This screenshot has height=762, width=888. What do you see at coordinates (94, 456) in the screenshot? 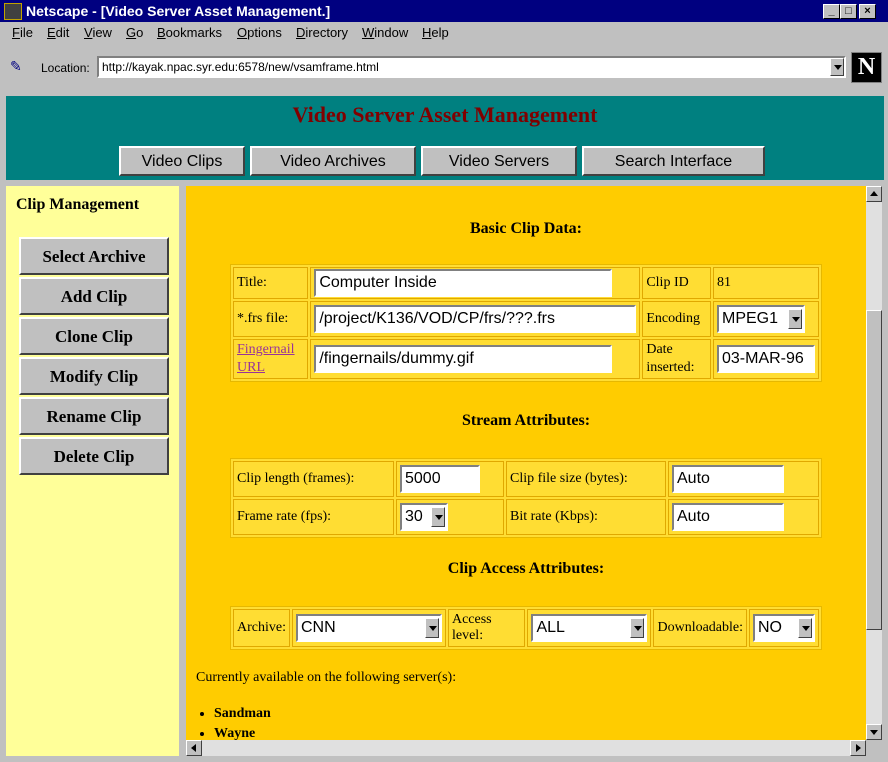
I see `delete-clip-button: Delete Clip` at bounding box center [94, 456].